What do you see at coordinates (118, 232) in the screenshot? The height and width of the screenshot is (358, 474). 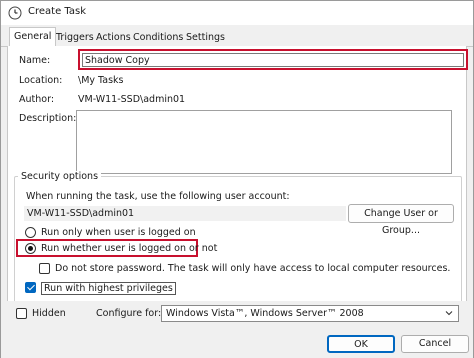 I see `run-logged-on-label: Run only when user is logged on` at bounding box center [118, 232].